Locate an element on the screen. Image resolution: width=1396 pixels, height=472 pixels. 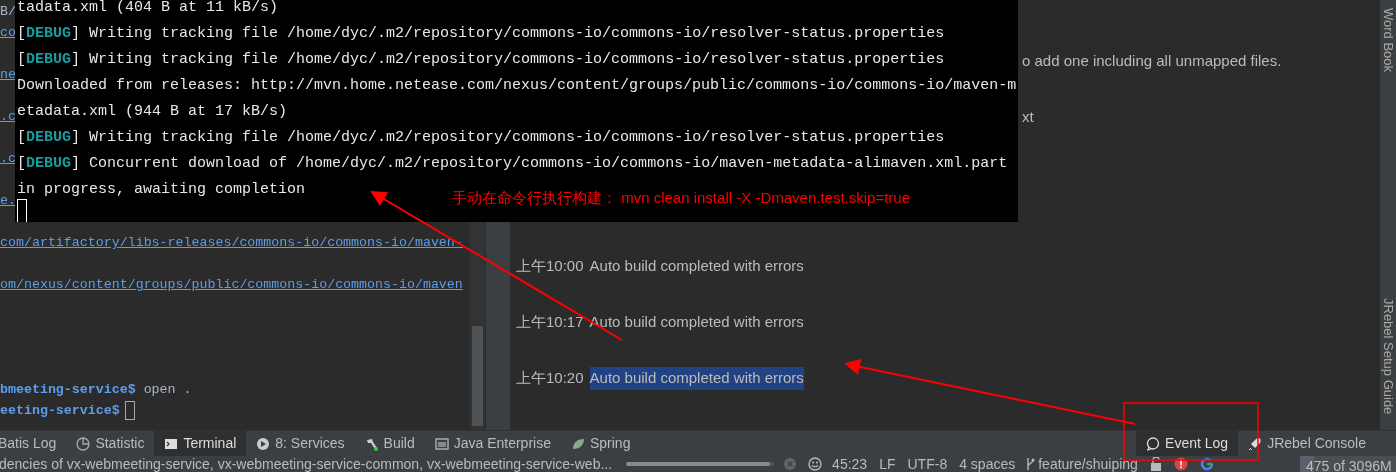
chat-bubble-icon is located at coordinates (1153, 443).